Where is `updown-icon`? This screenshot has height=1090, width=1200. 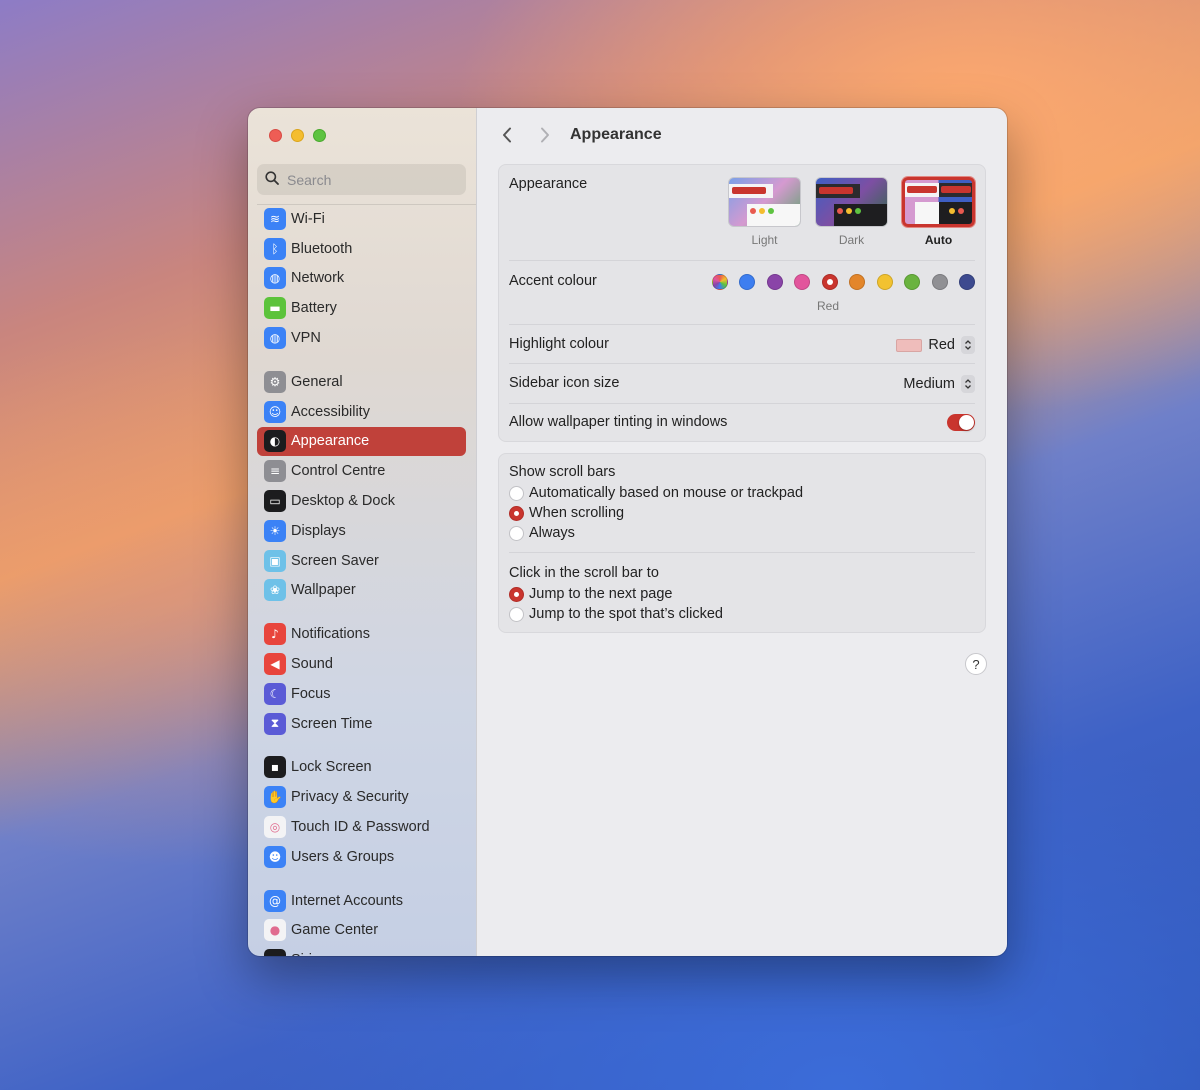
updown-icon is located at coordinates (968, 384).